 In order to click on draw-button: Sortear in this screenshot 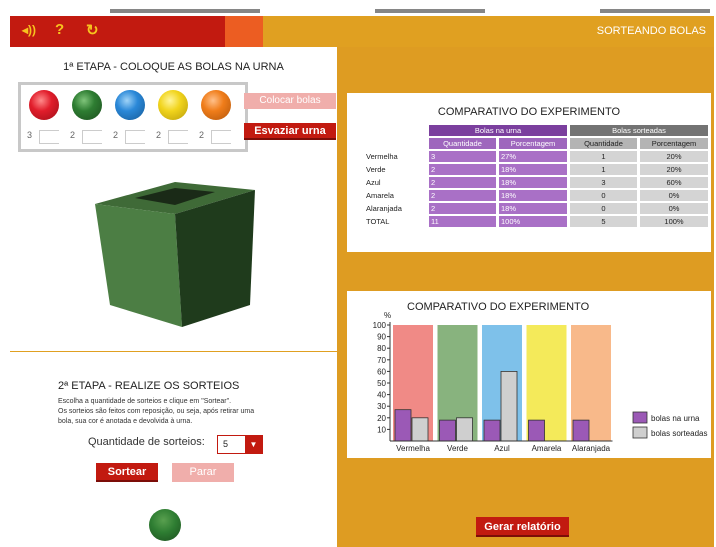, I will do `click(127, 472)`.